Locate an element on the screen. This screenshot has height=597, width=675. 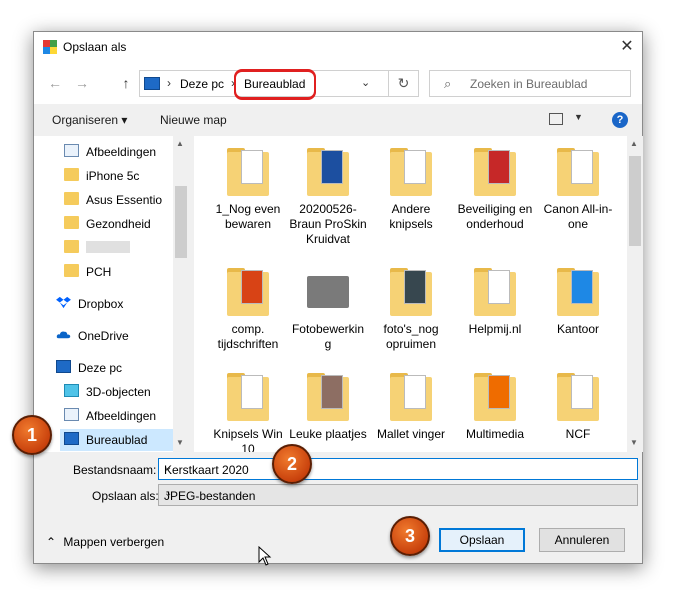
file-item: Helpmij.nl is located at coordinates (495, 301).